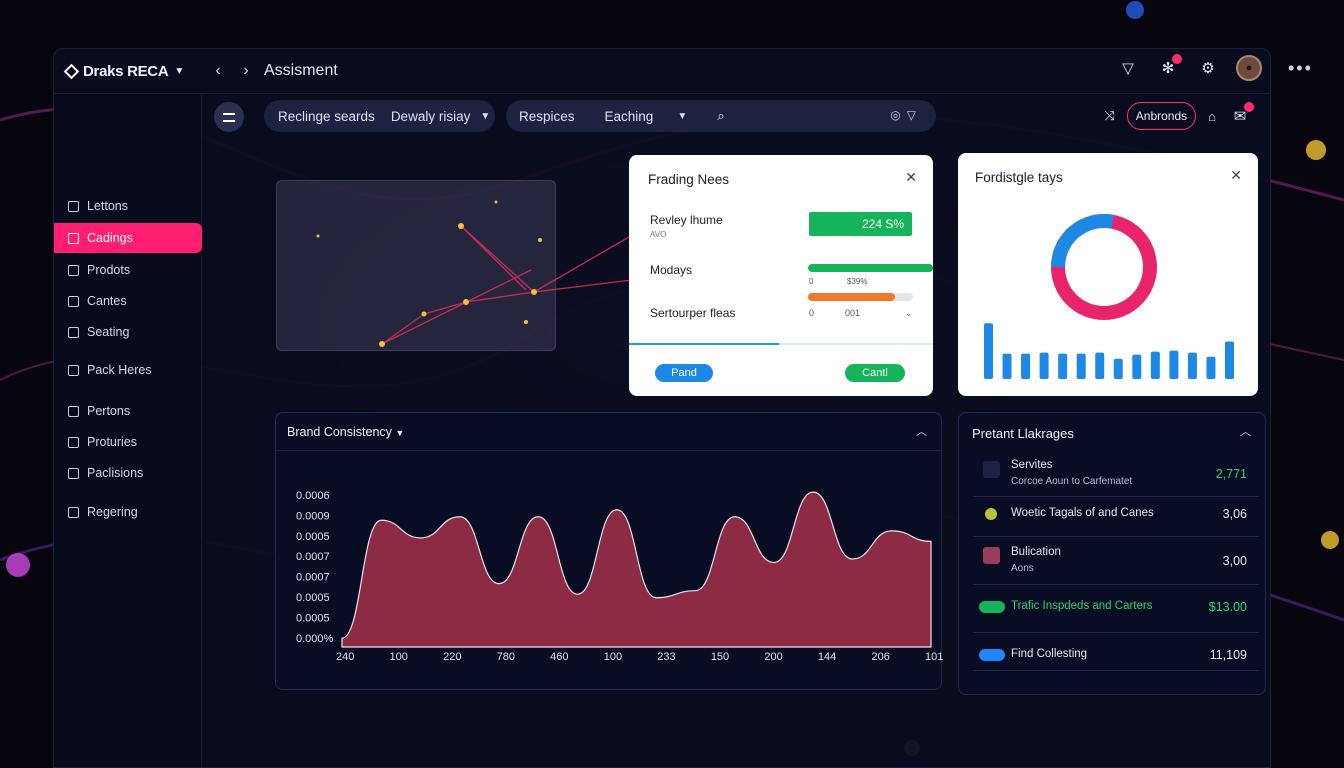  What do you see at coordinates (313, 578) in the screenshot?
I see `y-tick-label: 0.0007` at bounding box center [313, 578].